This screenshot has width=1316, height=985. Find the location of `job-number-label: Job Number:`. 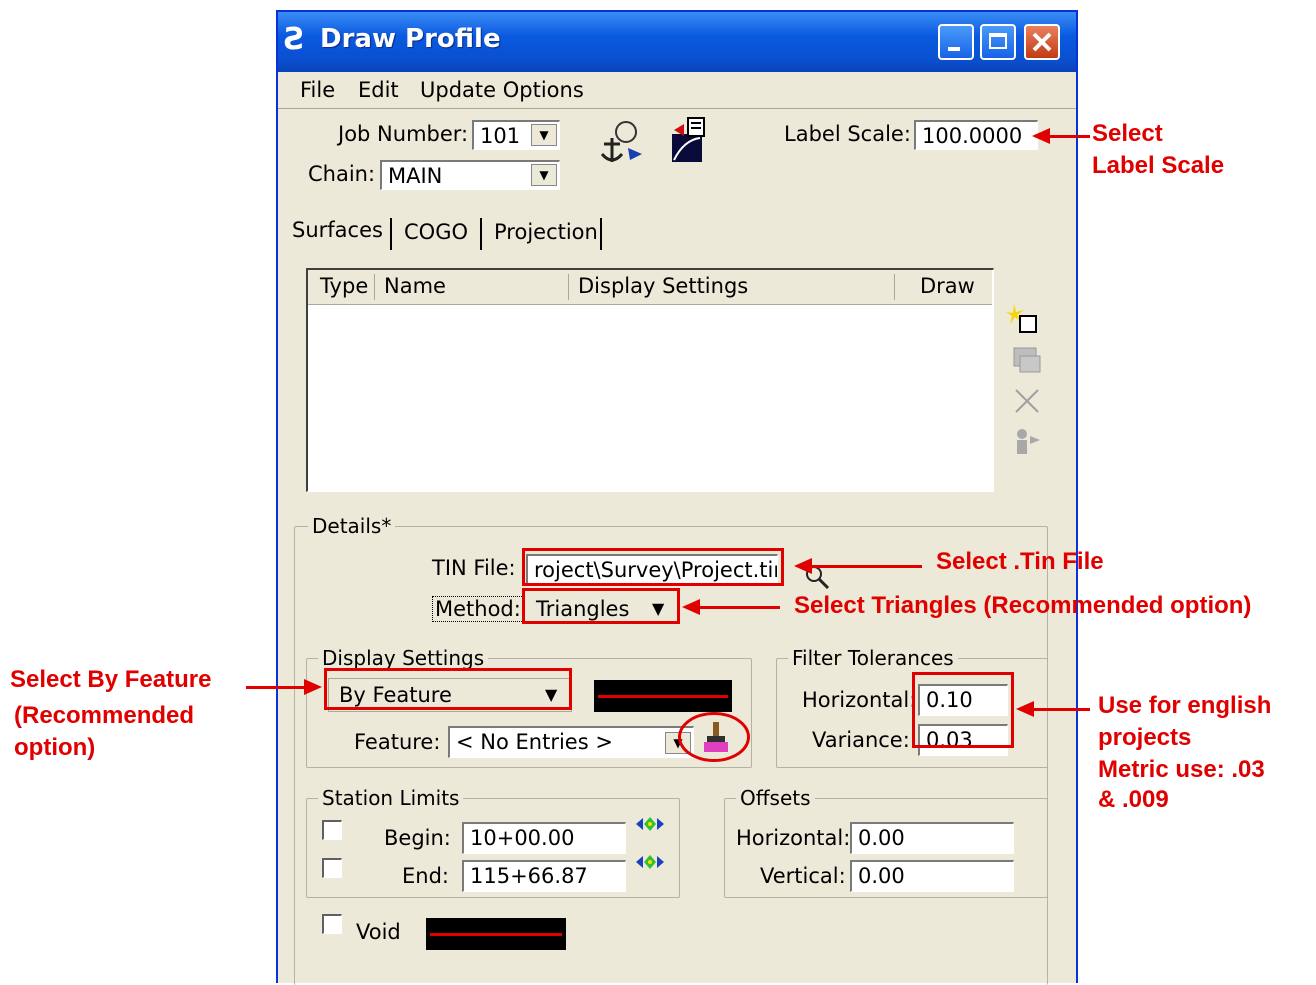

job-number-label: Job Number: is located at coordinates (403, 134).